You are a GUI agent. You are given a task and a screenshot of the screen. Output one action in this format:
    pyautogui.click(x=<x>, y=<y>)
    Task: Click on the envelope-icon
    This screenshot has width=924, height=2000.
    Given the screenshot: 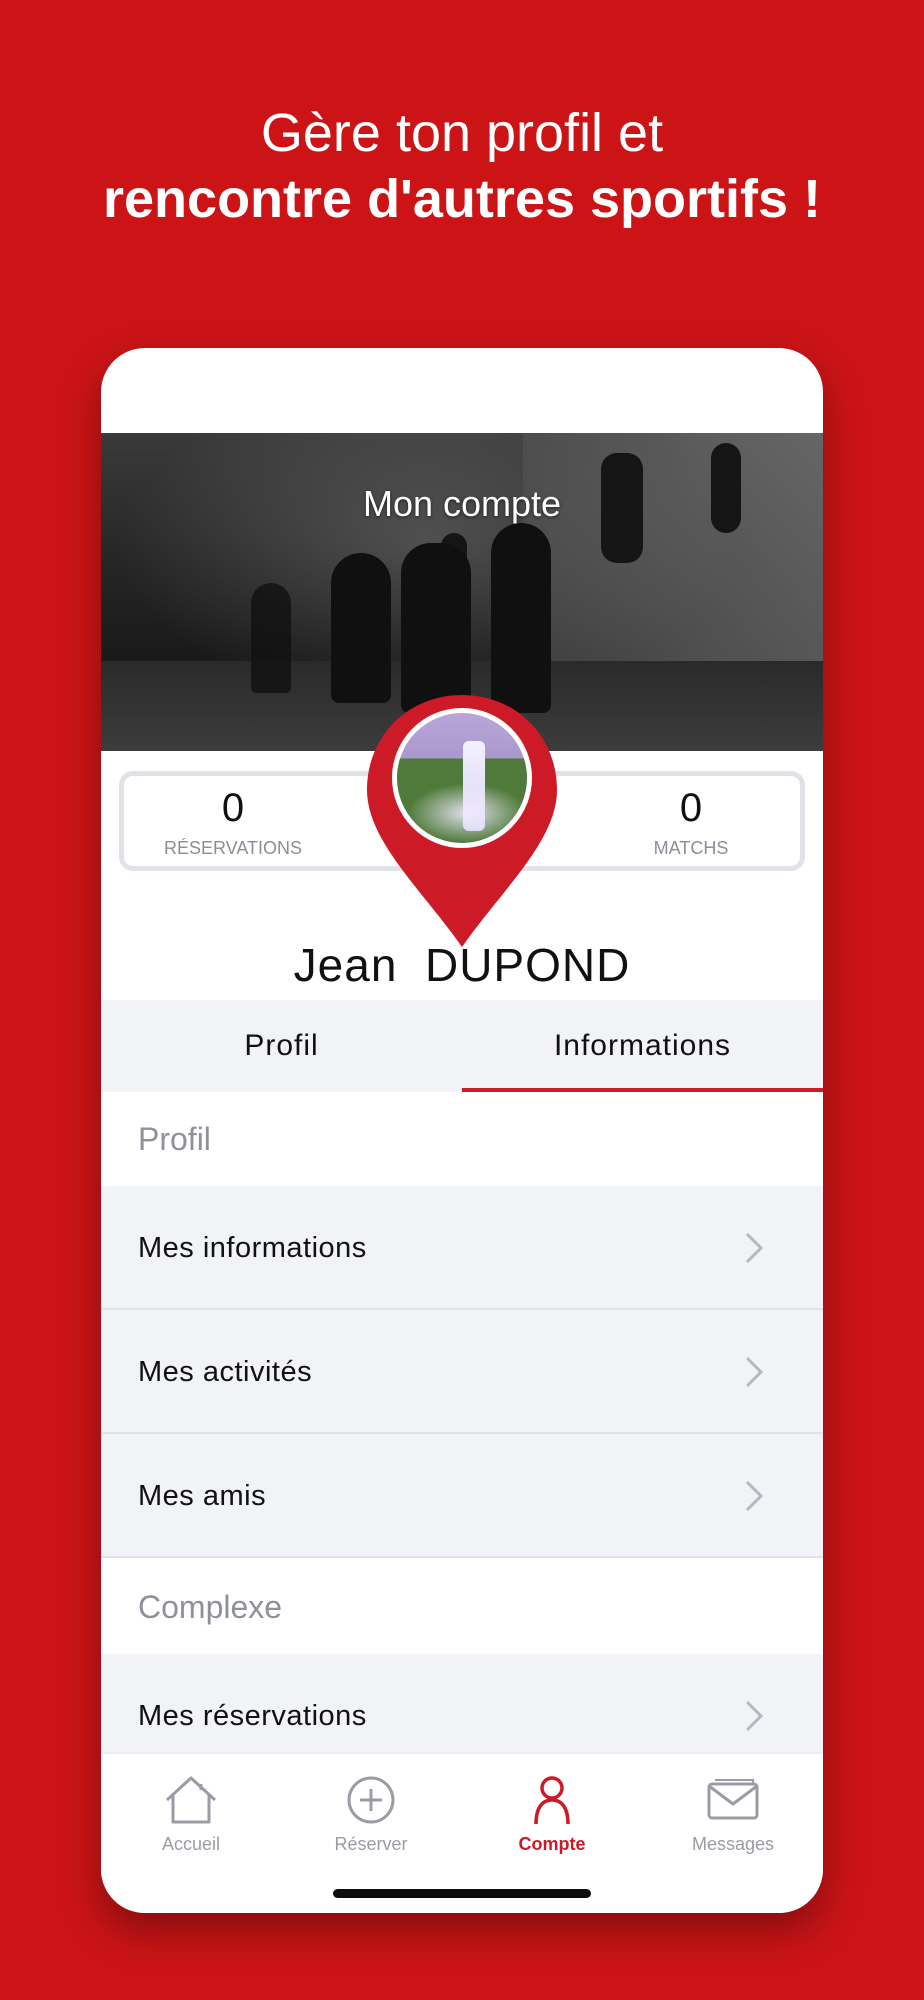 What is the action you would take?
    pyautogui.click(x=733, y=1799)
    